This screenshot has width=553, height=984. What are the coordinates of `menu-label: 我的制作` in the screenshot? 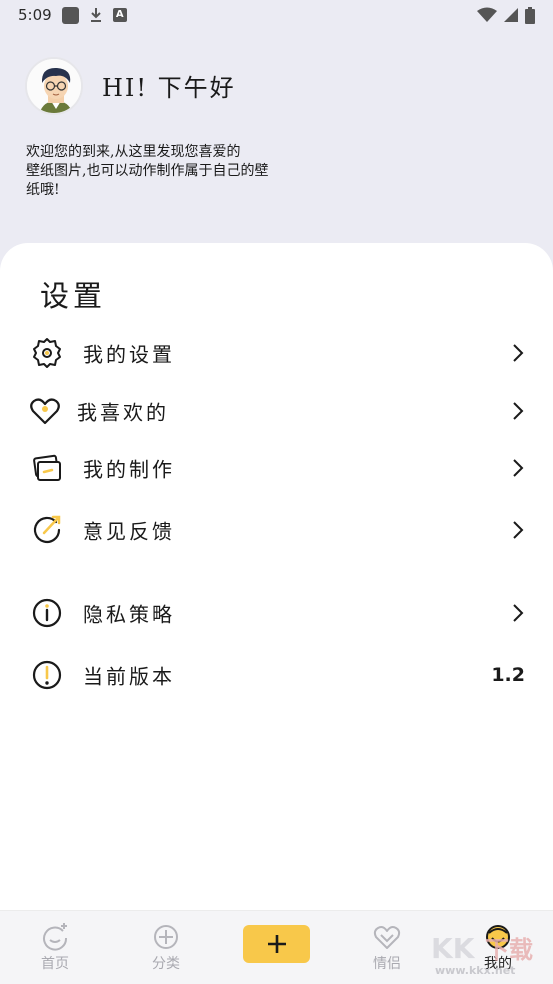 It's located at (129, 469).